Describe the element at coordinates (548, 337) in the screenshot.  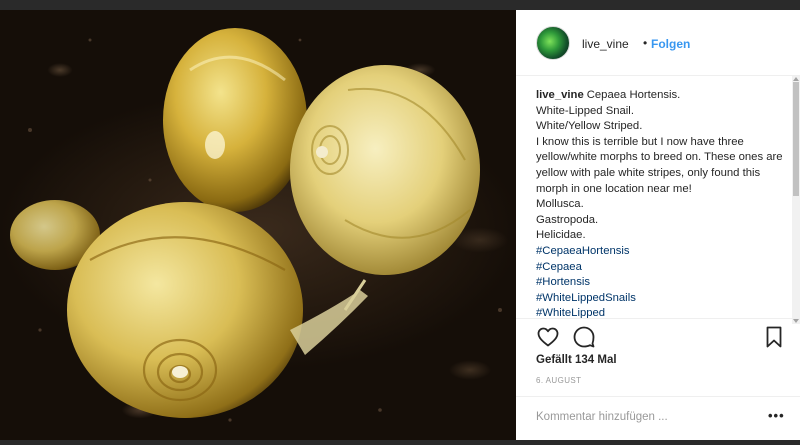
I see `heart-icon` at that location.